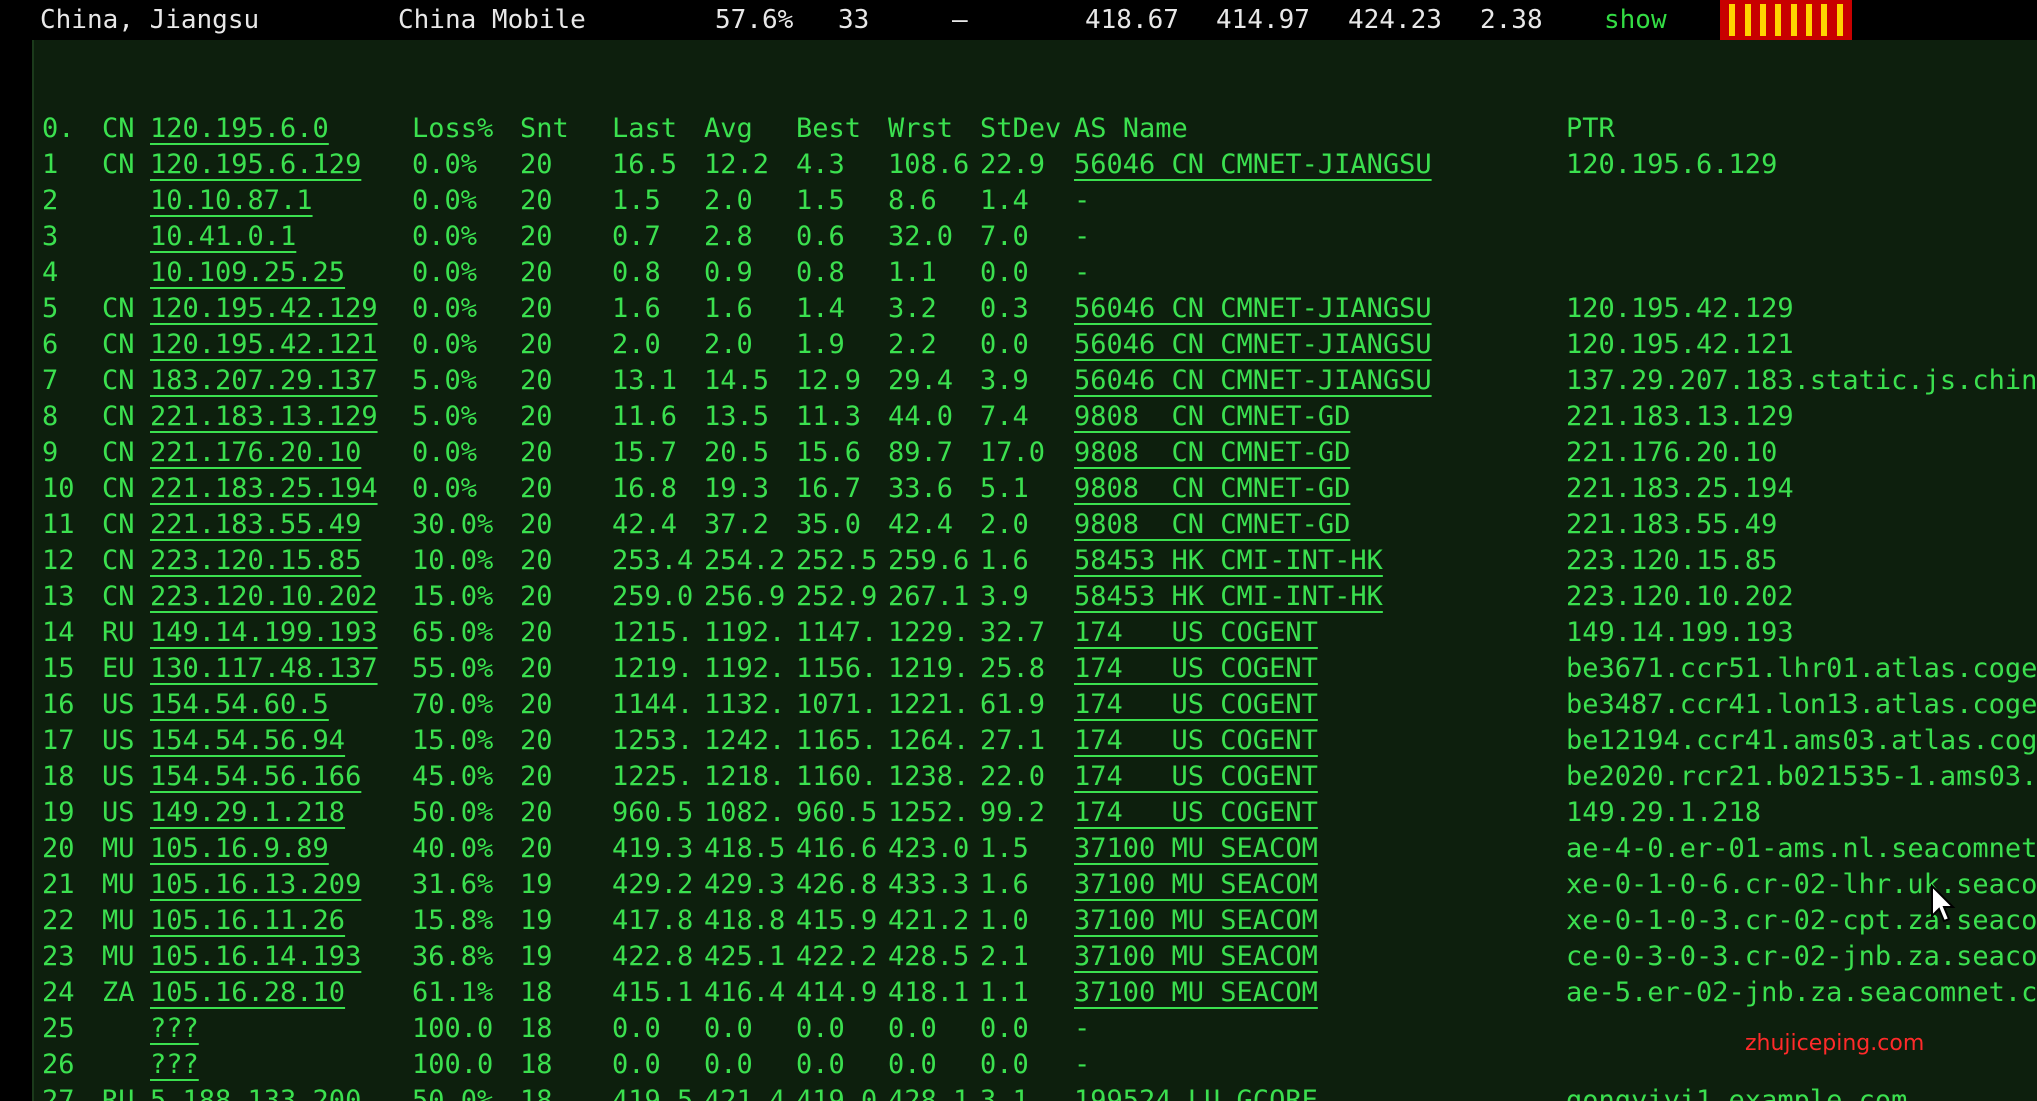 The width and height of the screenshot is (2037, 1101). I want to click on cell-ptr: ce-0-3-0-3.cr-02-jnb.za.seacom, so click(1801, 956).